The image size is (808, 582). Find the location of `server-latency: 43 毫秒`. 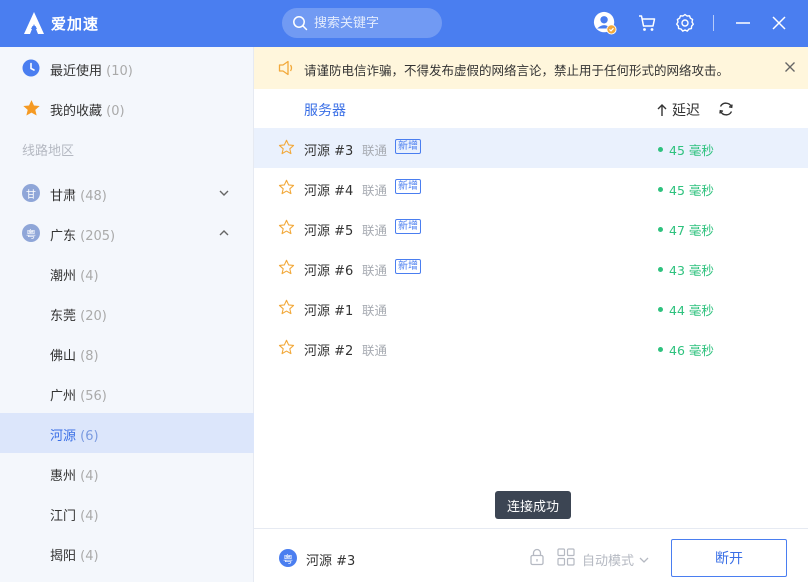

server-latency: 43 毫秒 is located at coordinates (686, 269).